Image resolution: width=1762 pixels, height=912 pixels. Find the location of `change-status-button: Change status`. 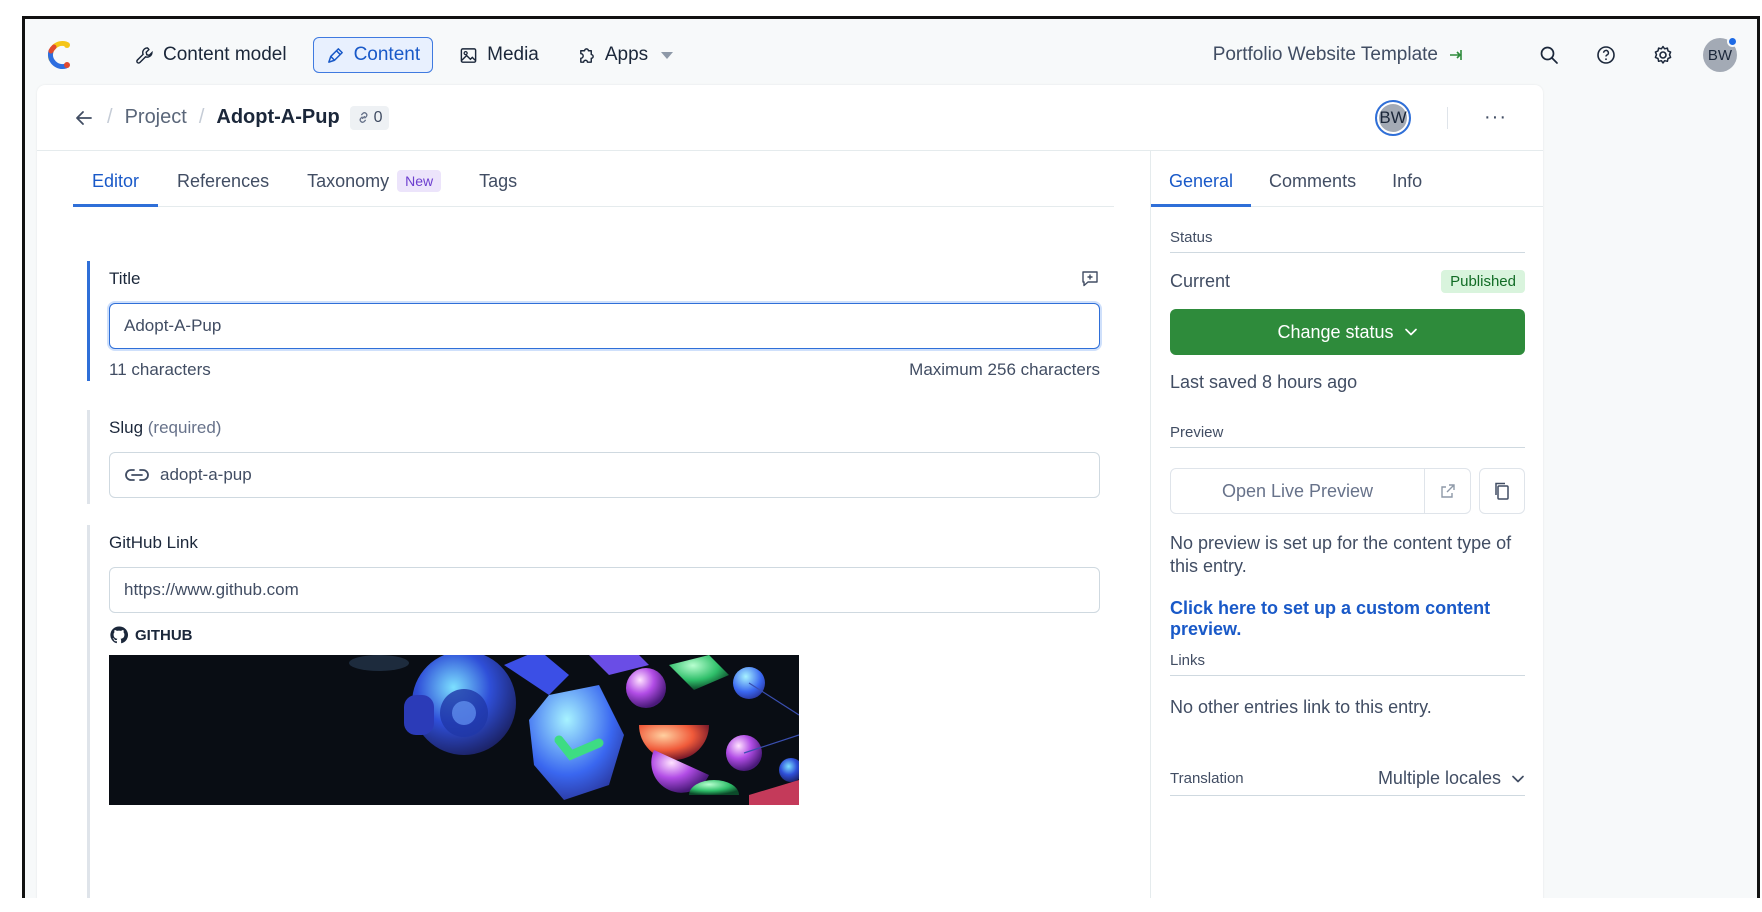

change-status-button: Change status is located at coordinates (1347, 332).